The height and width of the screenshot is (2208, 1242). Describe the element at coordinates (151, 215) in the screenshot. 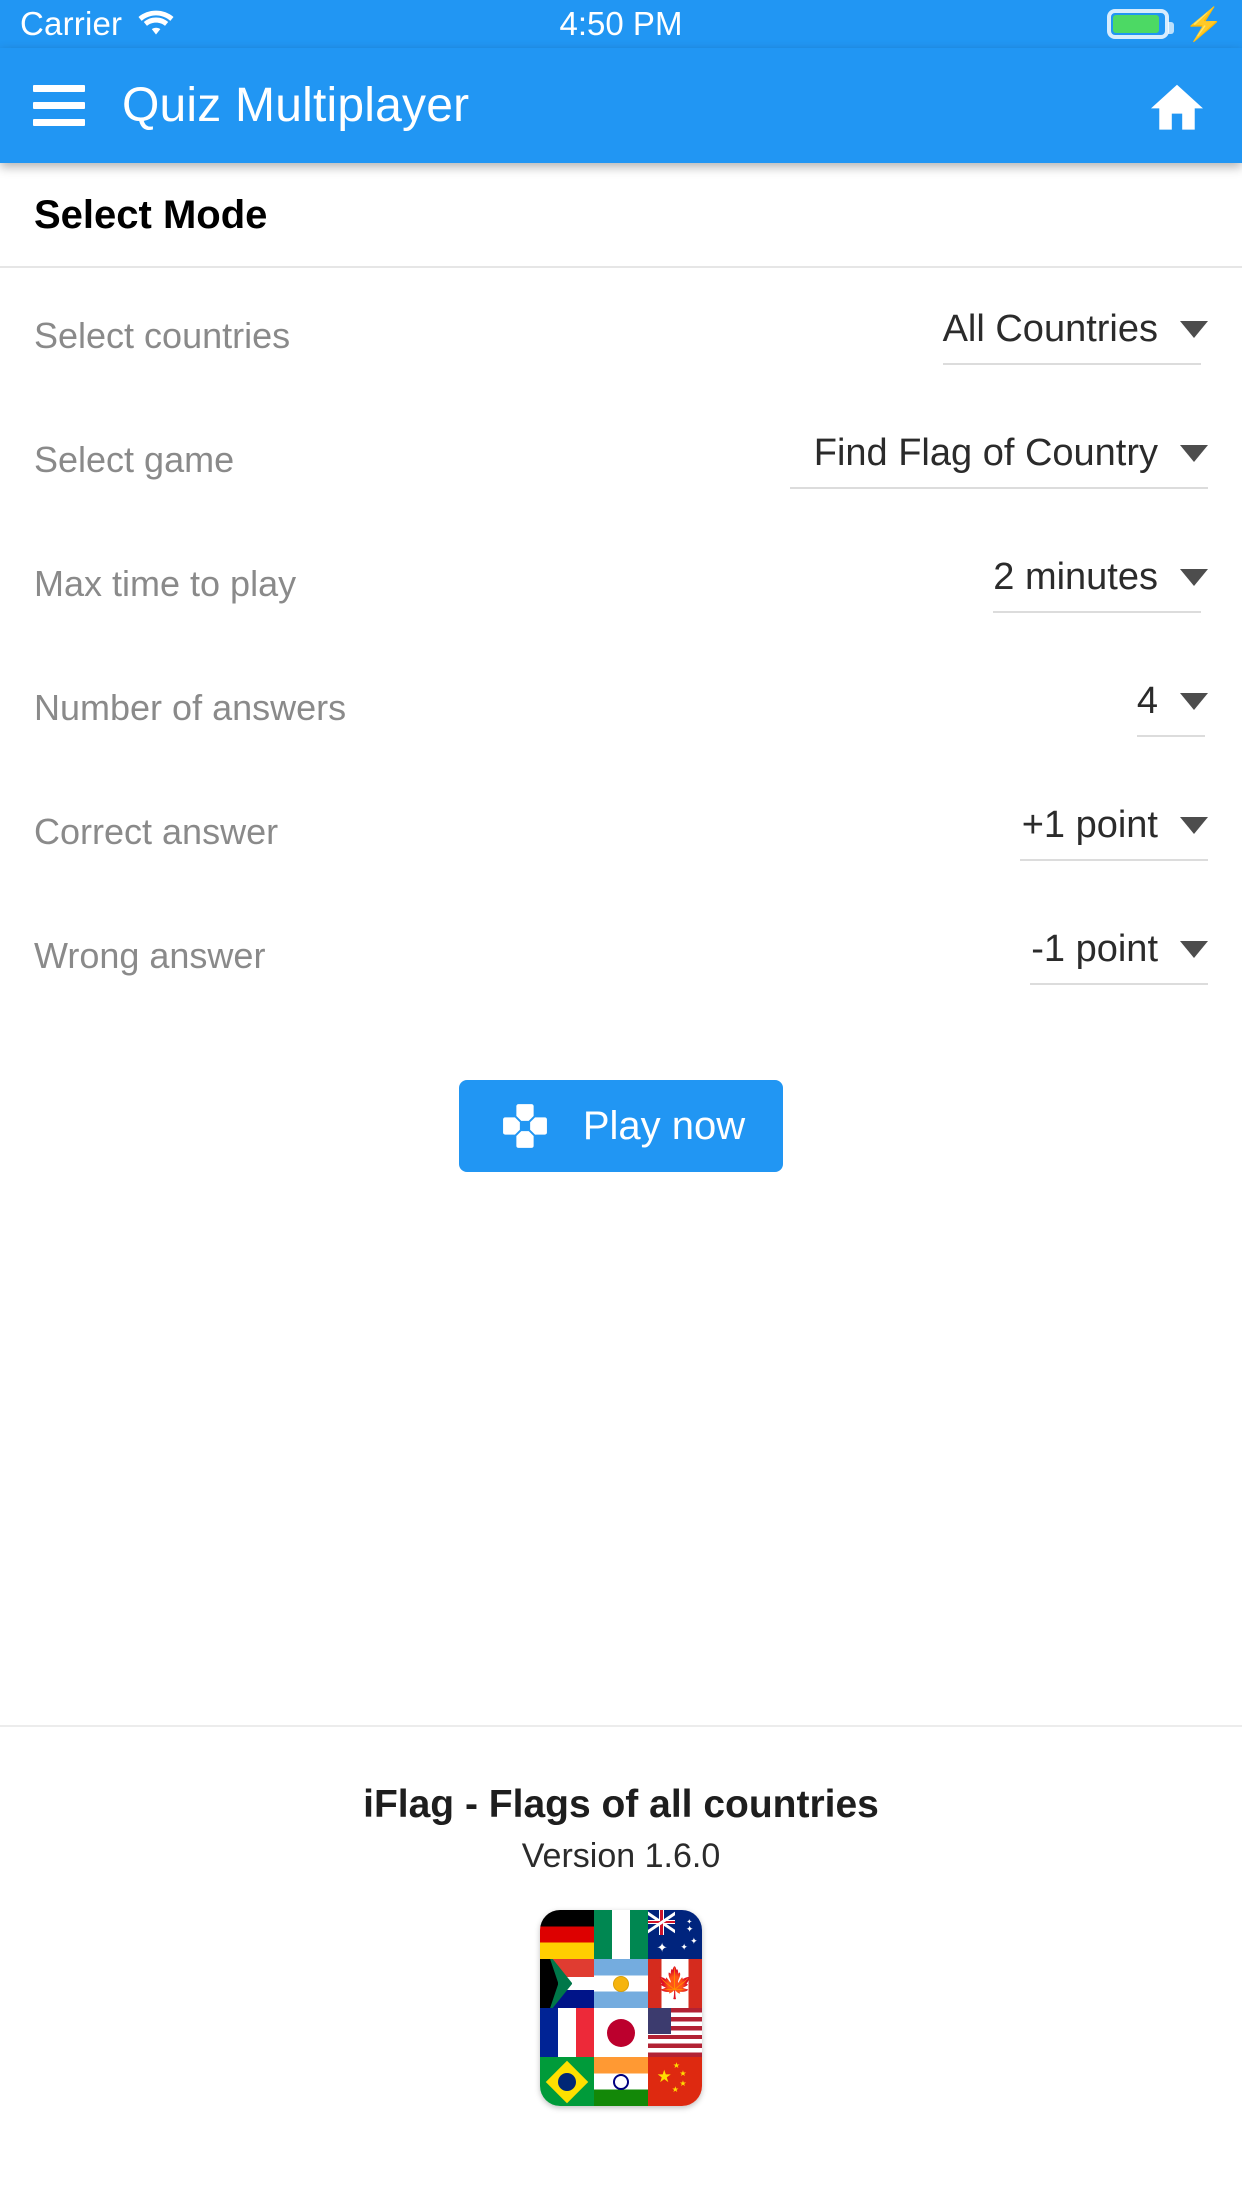

I see `section-title: Select Mode` at that location.